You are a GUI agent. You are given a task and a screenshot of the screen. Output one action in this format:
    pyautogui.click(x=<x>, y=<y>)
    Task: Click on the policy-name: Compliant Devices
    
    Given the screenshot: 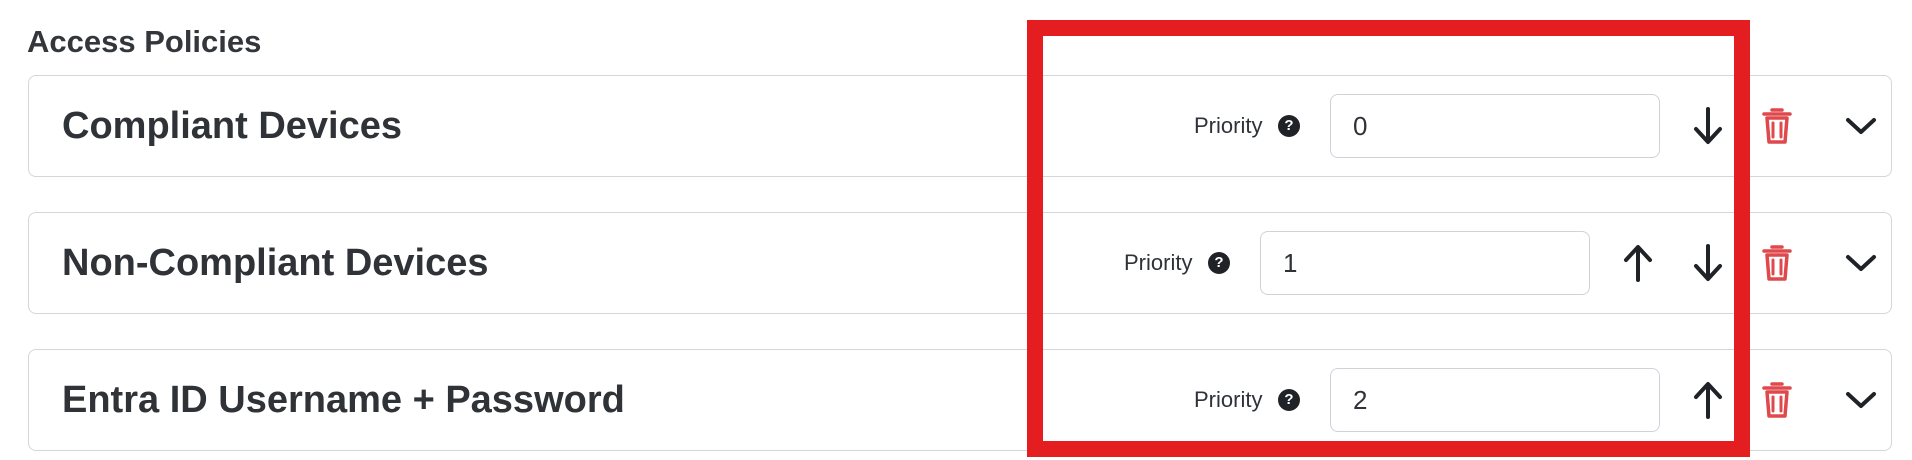 What is the action you would take?
    pyautogui.click(x=232, y=126)
    